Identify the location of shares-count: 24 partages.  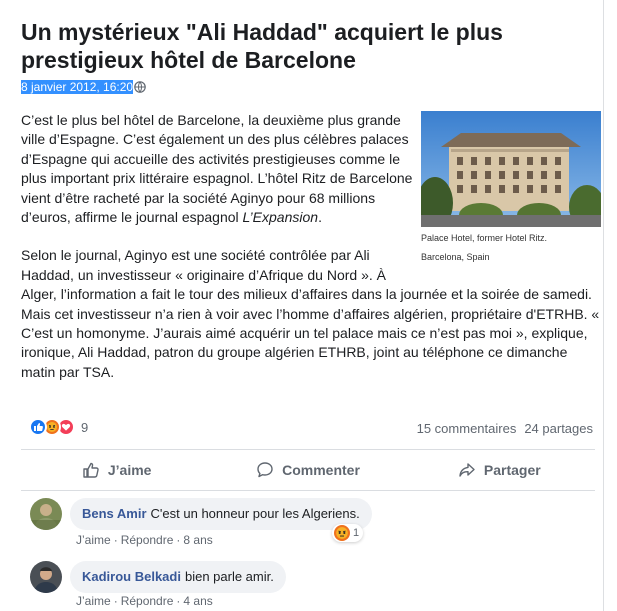
(558, 428).